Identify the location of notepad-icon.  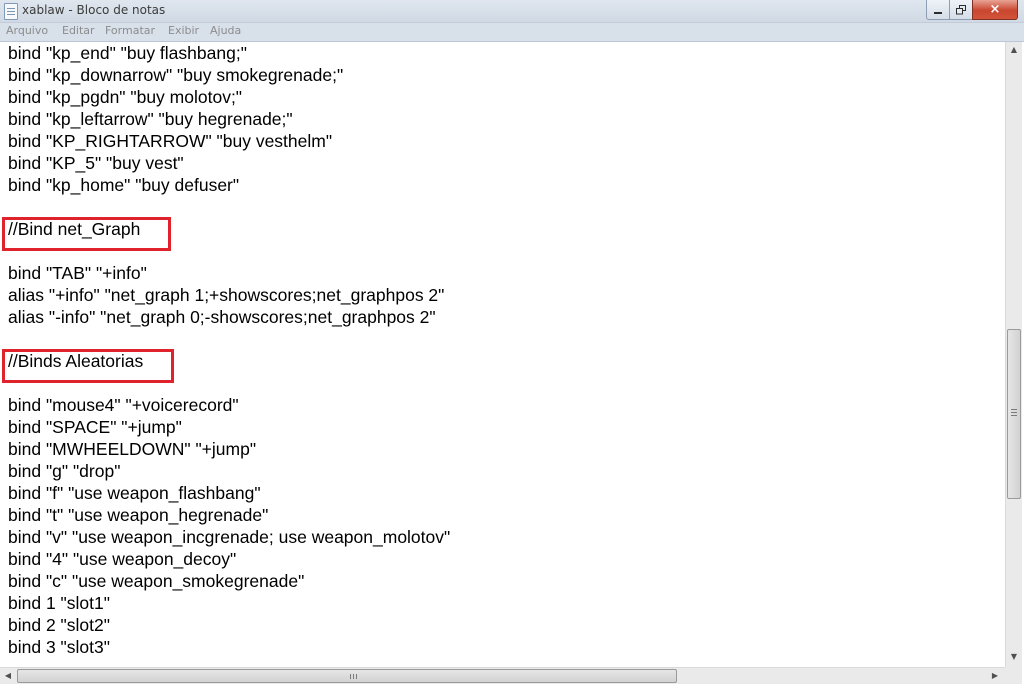
(11, 11).